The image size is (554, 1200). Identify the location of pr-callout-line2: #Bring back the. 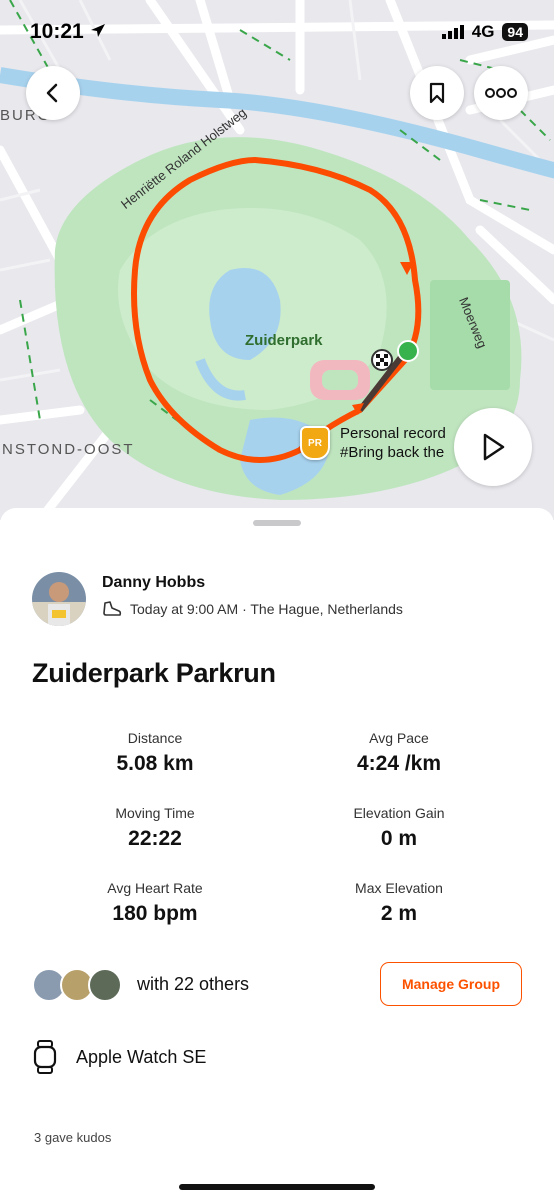
(392, 452).